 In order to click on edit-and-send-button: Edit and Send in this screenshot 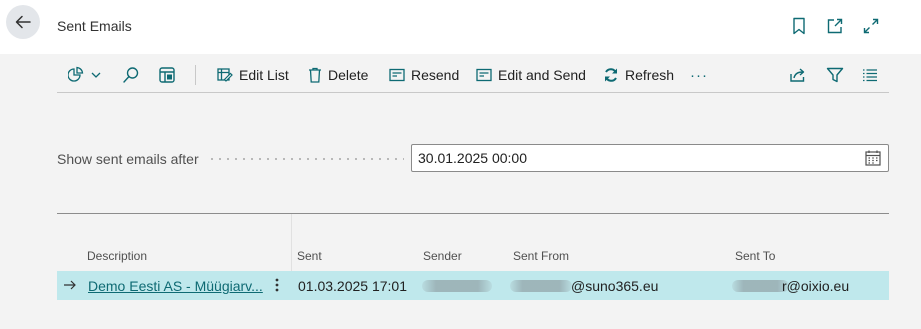, I will do `click(531, 75)`.